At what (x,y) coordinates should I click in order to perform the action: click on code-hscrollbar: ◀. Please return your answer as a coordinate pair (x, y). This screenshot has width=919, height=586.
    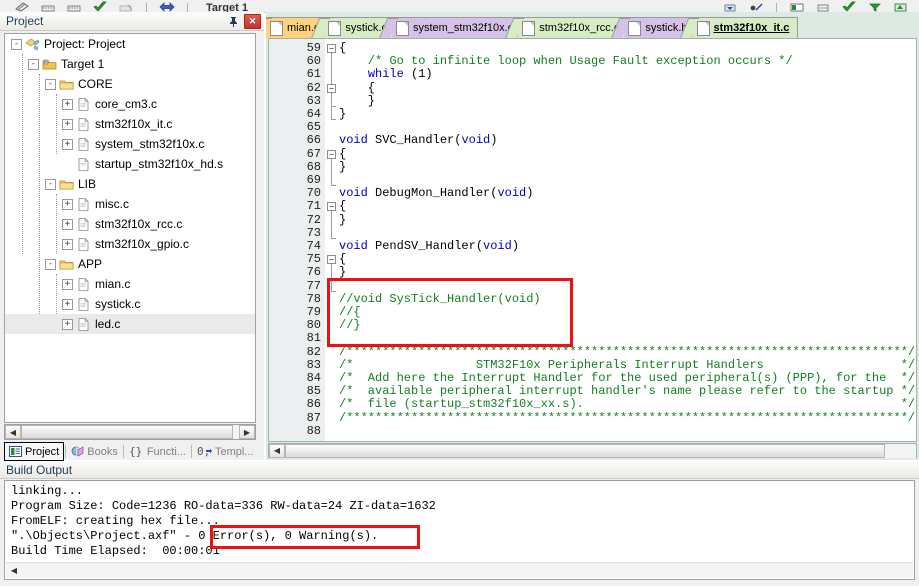
    Looking at the image, I should click on (592, 450).